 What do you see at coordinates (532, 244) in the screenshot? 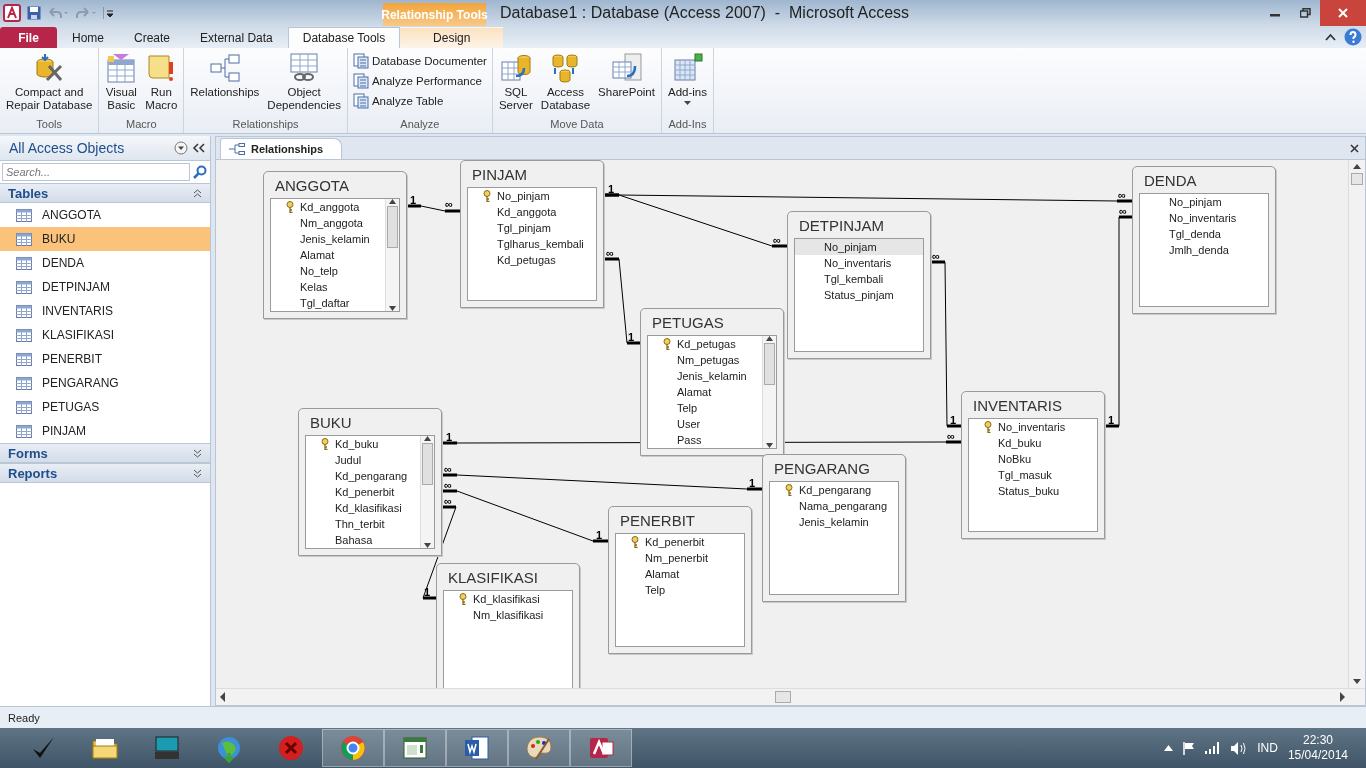
I see `field-name: Tglharus_kembali` at bounding box center [532, 244].